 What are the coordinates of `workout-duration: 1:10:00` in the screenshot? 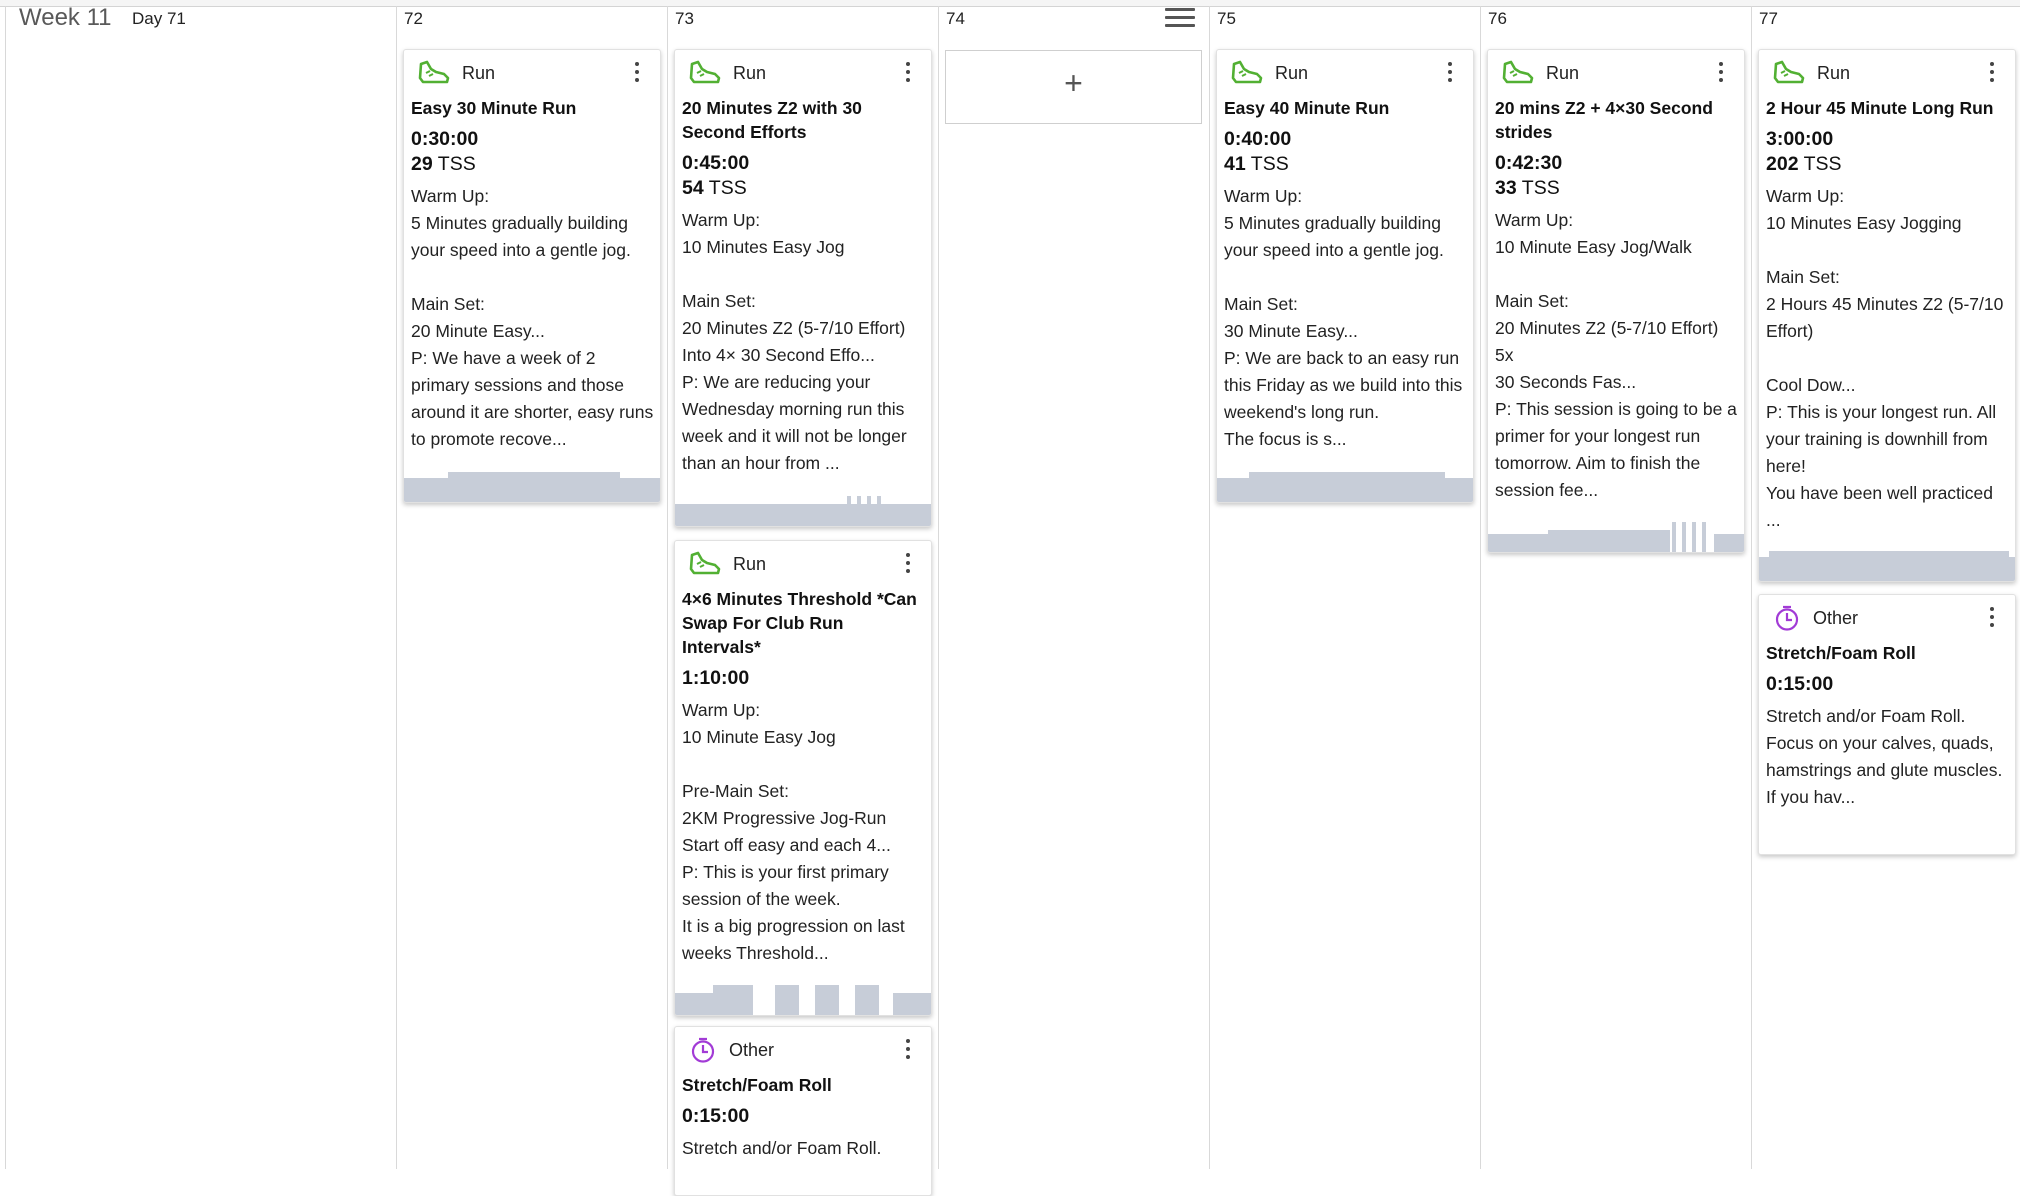 It's located at (716, 678).